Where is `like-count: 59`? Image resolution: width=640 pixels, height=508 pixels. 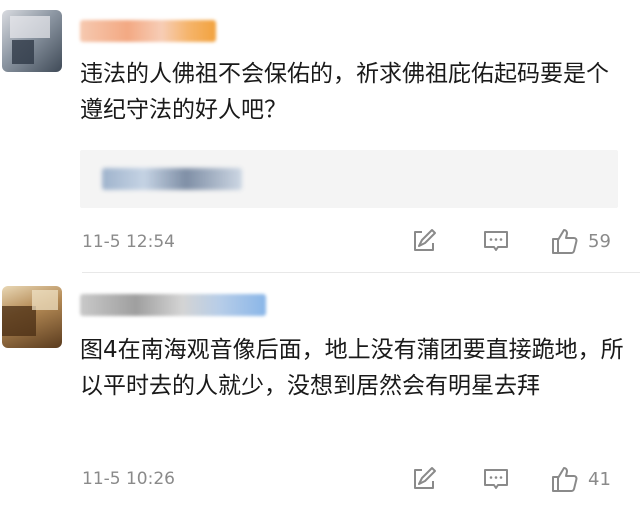 like-count: 59 is located at coordinates (599, 241).